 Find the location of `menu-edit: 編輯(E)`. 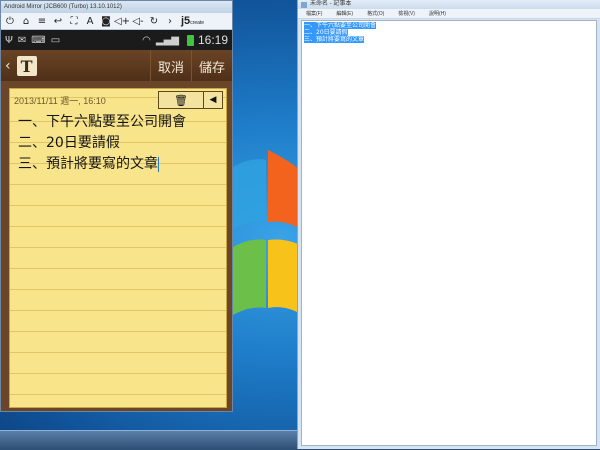

menu-edit: 編輯(E) is located at coordinates (344, 13).